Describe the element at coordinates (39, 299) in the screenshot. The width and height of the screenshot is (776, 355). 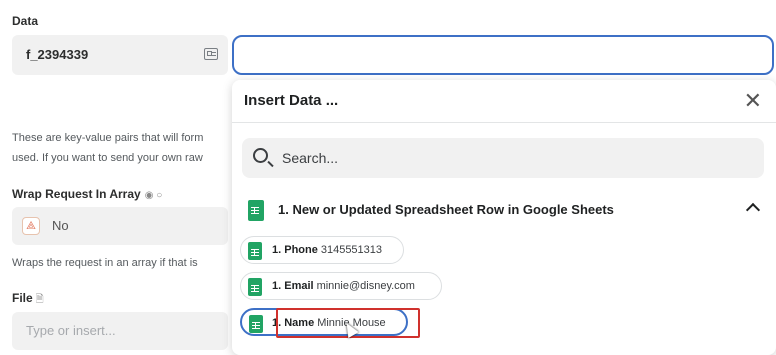
I see `file-icon: 🗎` at that location.